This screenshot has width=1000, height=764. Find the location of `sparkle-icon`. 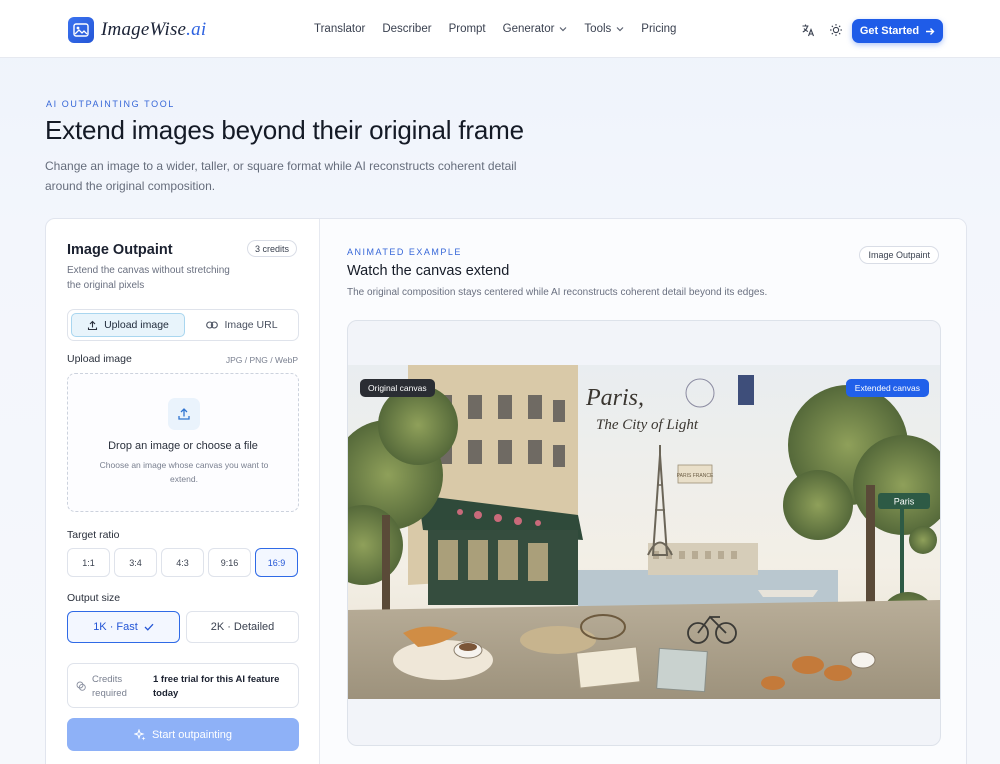

sparkle-icon is located at coordinates (139, 734).